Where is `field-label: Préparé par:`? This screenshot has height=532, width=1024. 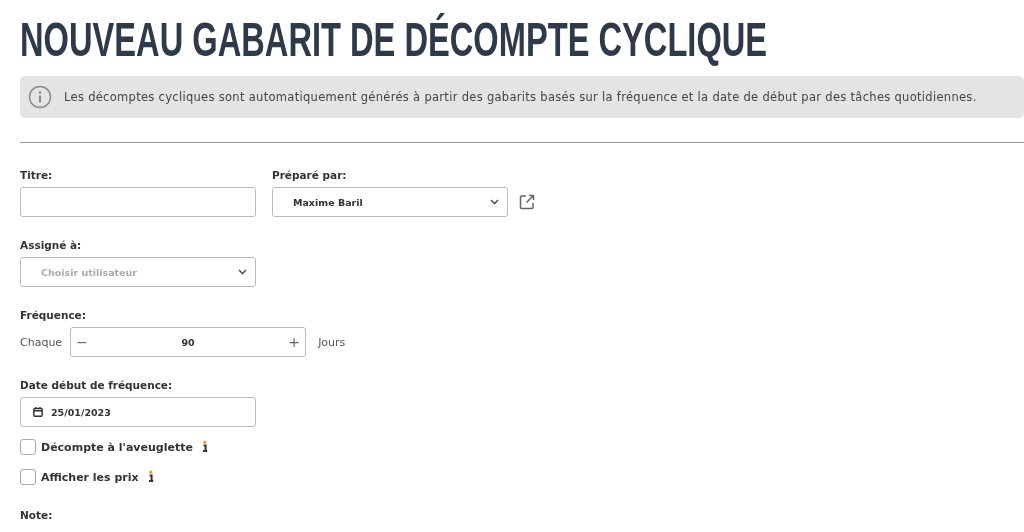 field-label: Préparé par: is located at coordinates (310, 175).